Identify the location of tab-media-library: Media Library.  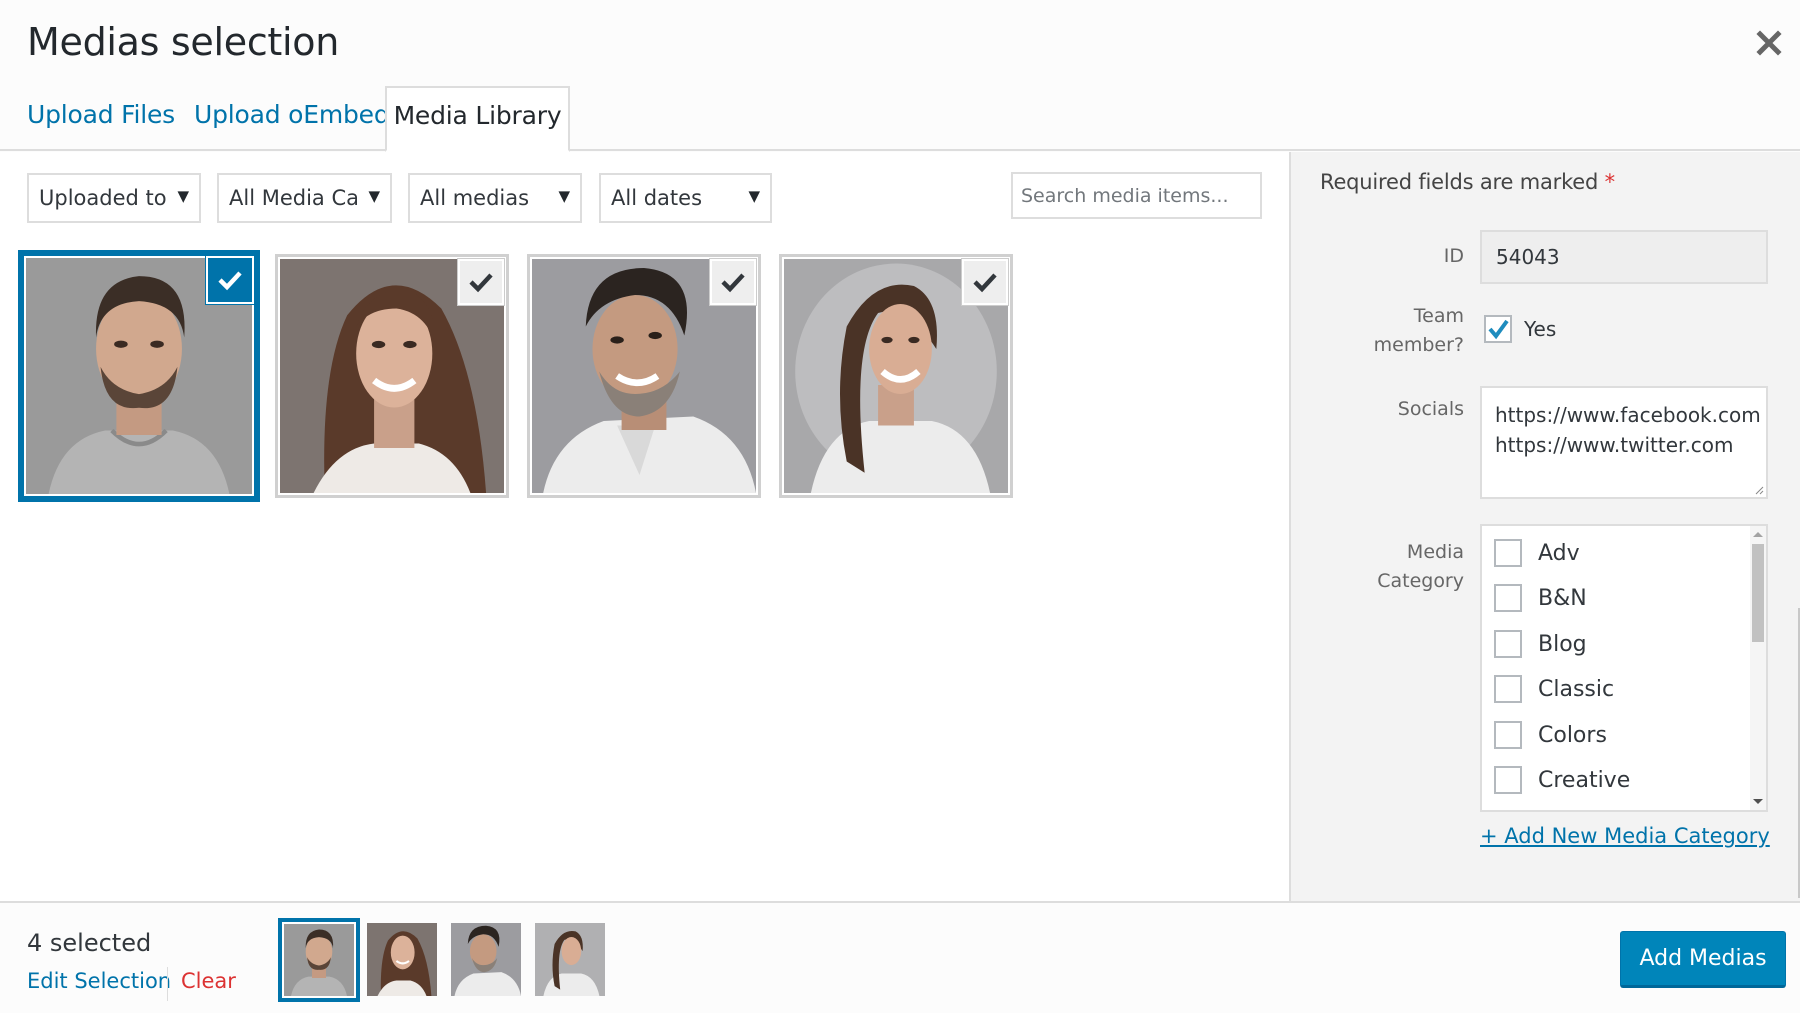
(477, 119).